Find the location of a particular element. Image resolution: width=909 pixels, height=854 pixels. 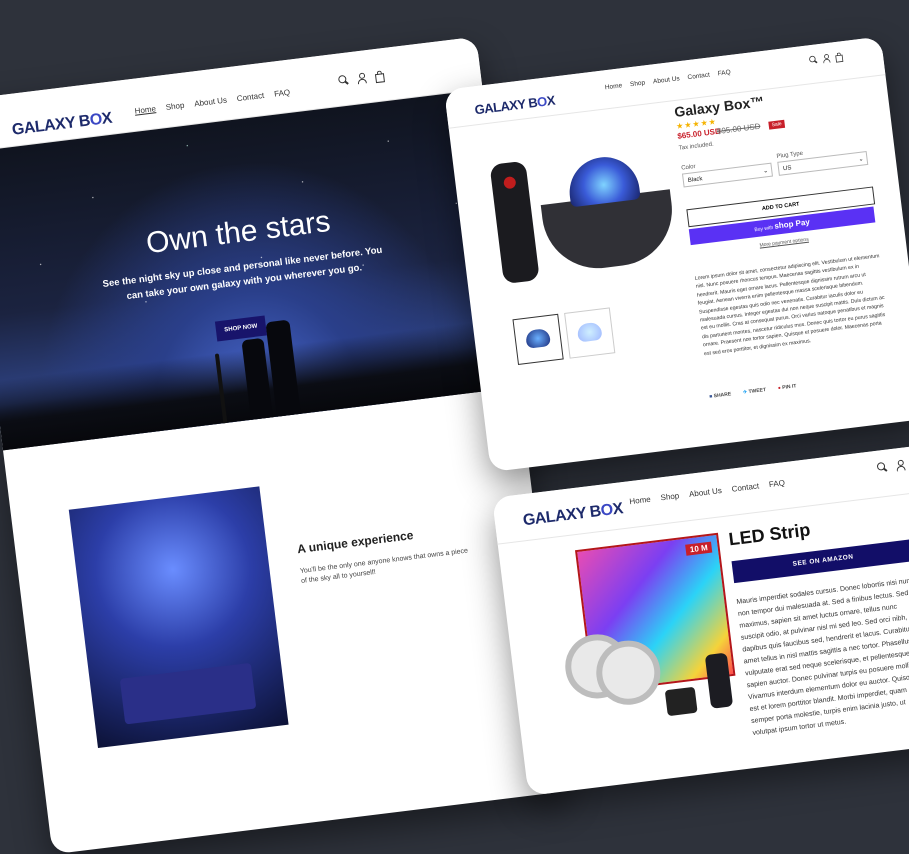

feature-image is located at coordinates (178, 617).